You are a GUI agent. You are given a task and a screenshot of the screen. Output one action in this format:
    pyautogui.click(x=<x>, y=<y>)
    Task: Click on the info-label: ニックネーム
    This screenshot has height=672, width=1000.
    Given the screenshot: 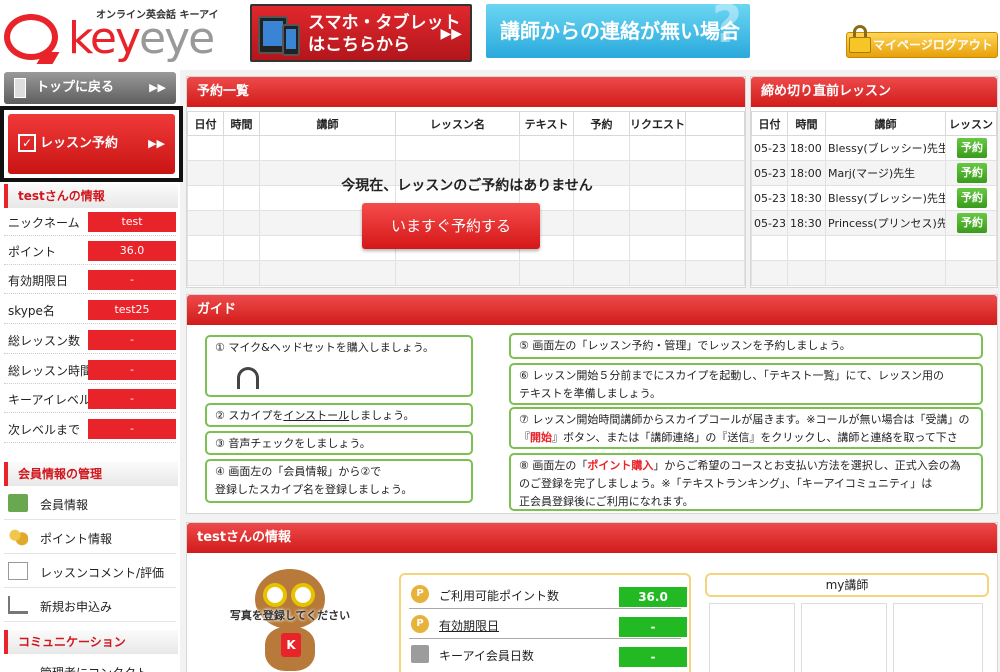 What is the action you would take?
    pyautogui.click(x=44, y=223)
    